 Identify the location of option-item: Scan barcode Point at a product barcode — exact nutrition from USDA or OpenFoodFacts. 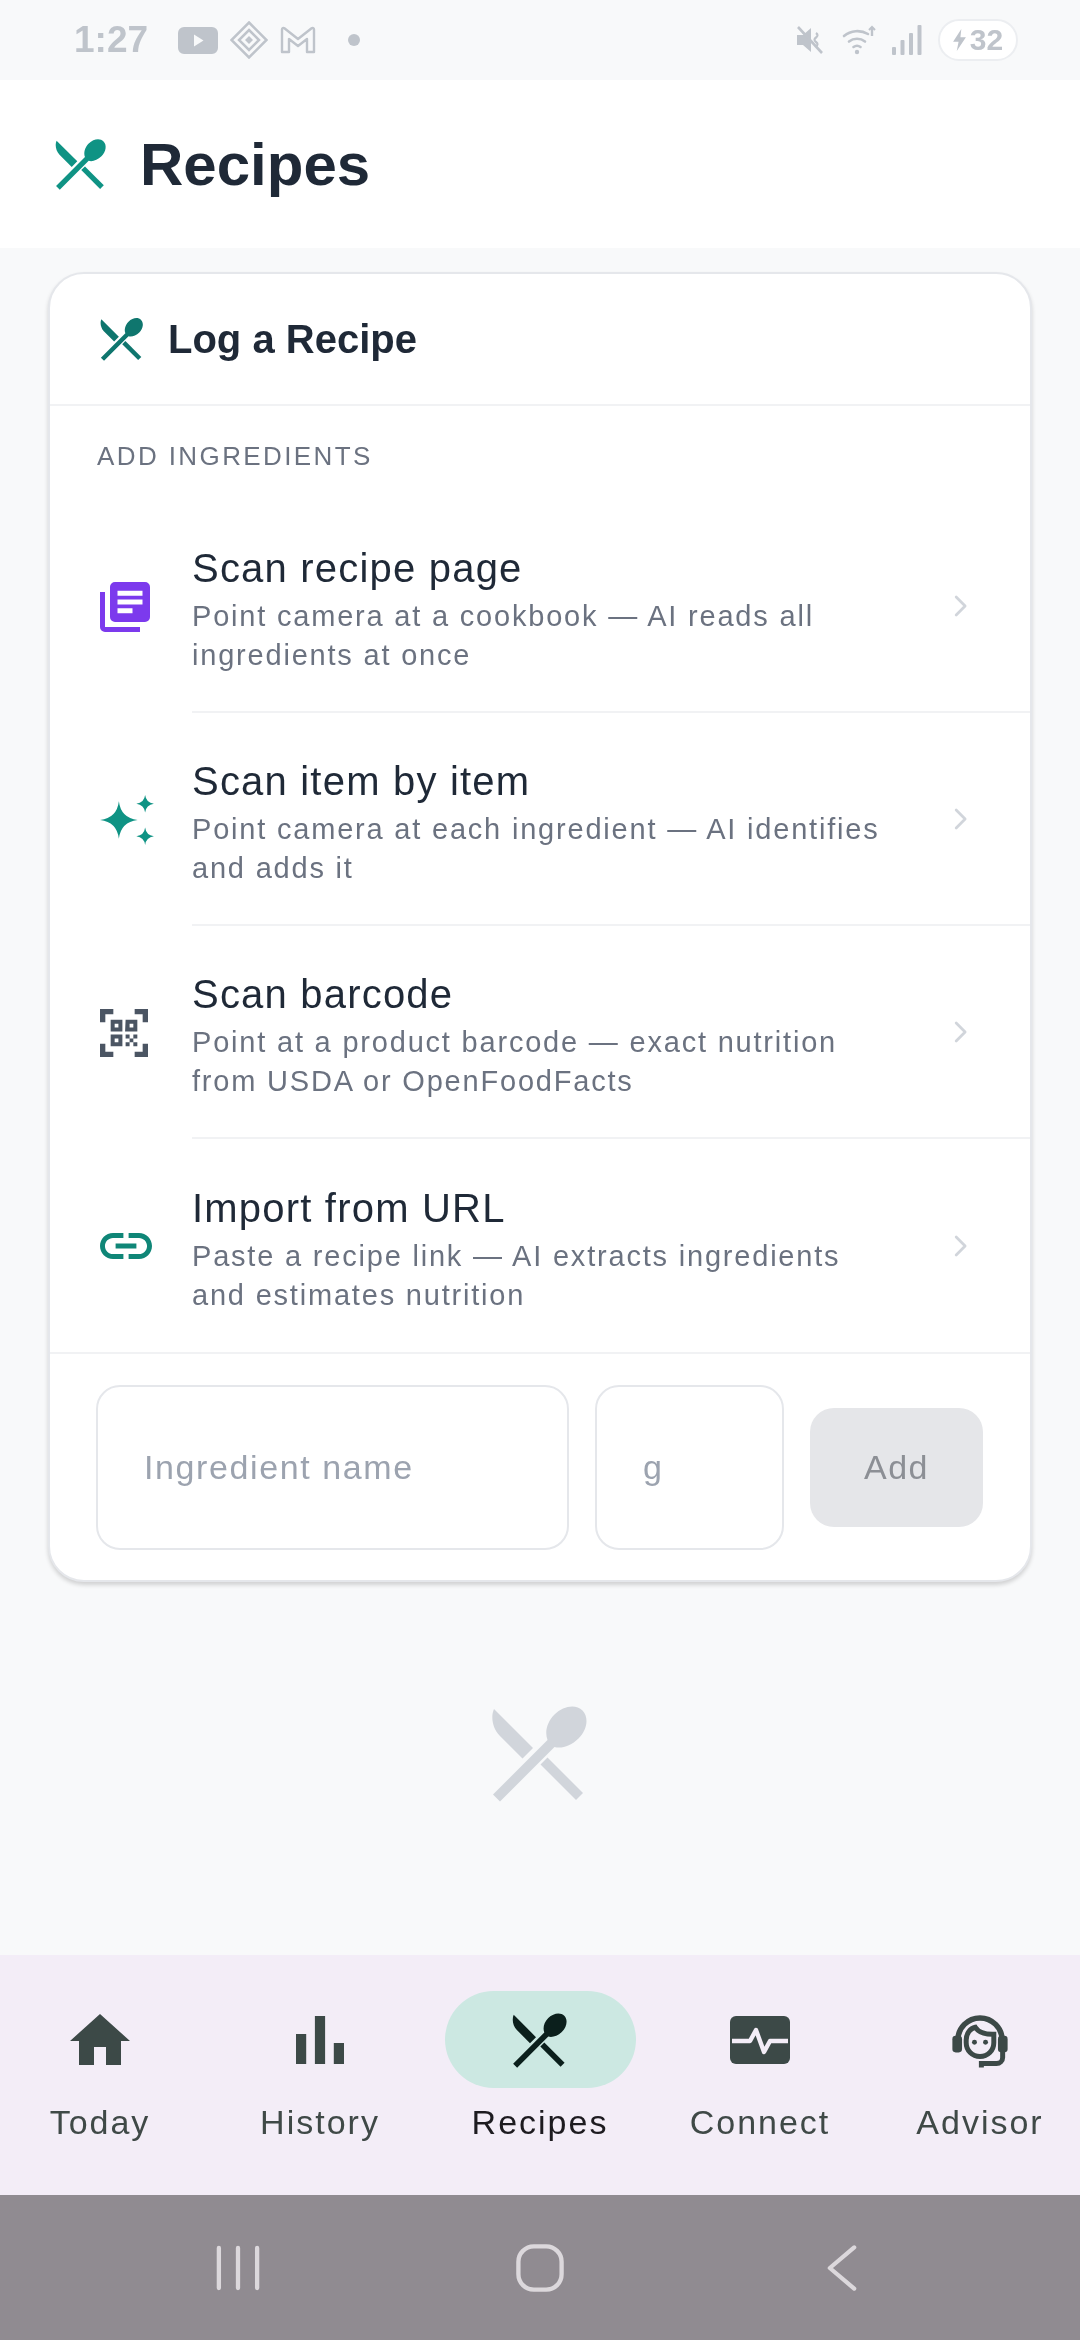
(540, 1032).